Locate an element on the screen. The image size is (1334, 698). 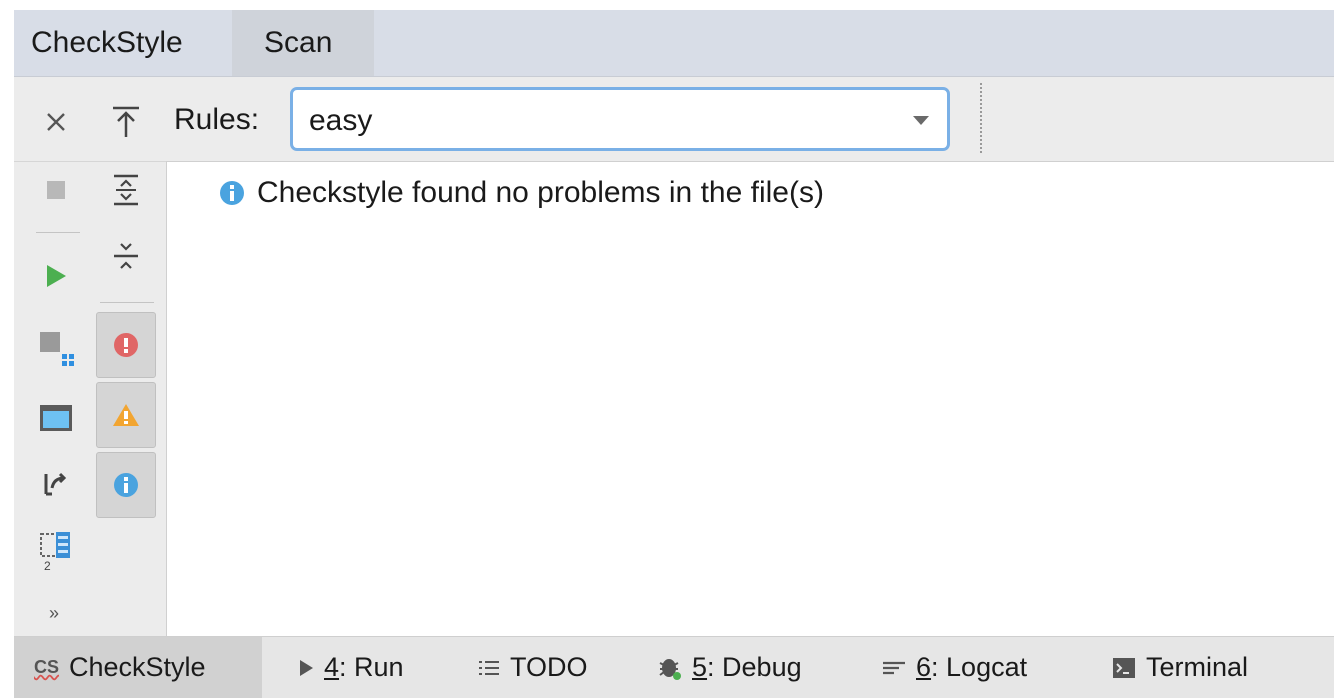
toolwindow-checkstyle: CS CheckStyle is located at coordinates (138, 667).